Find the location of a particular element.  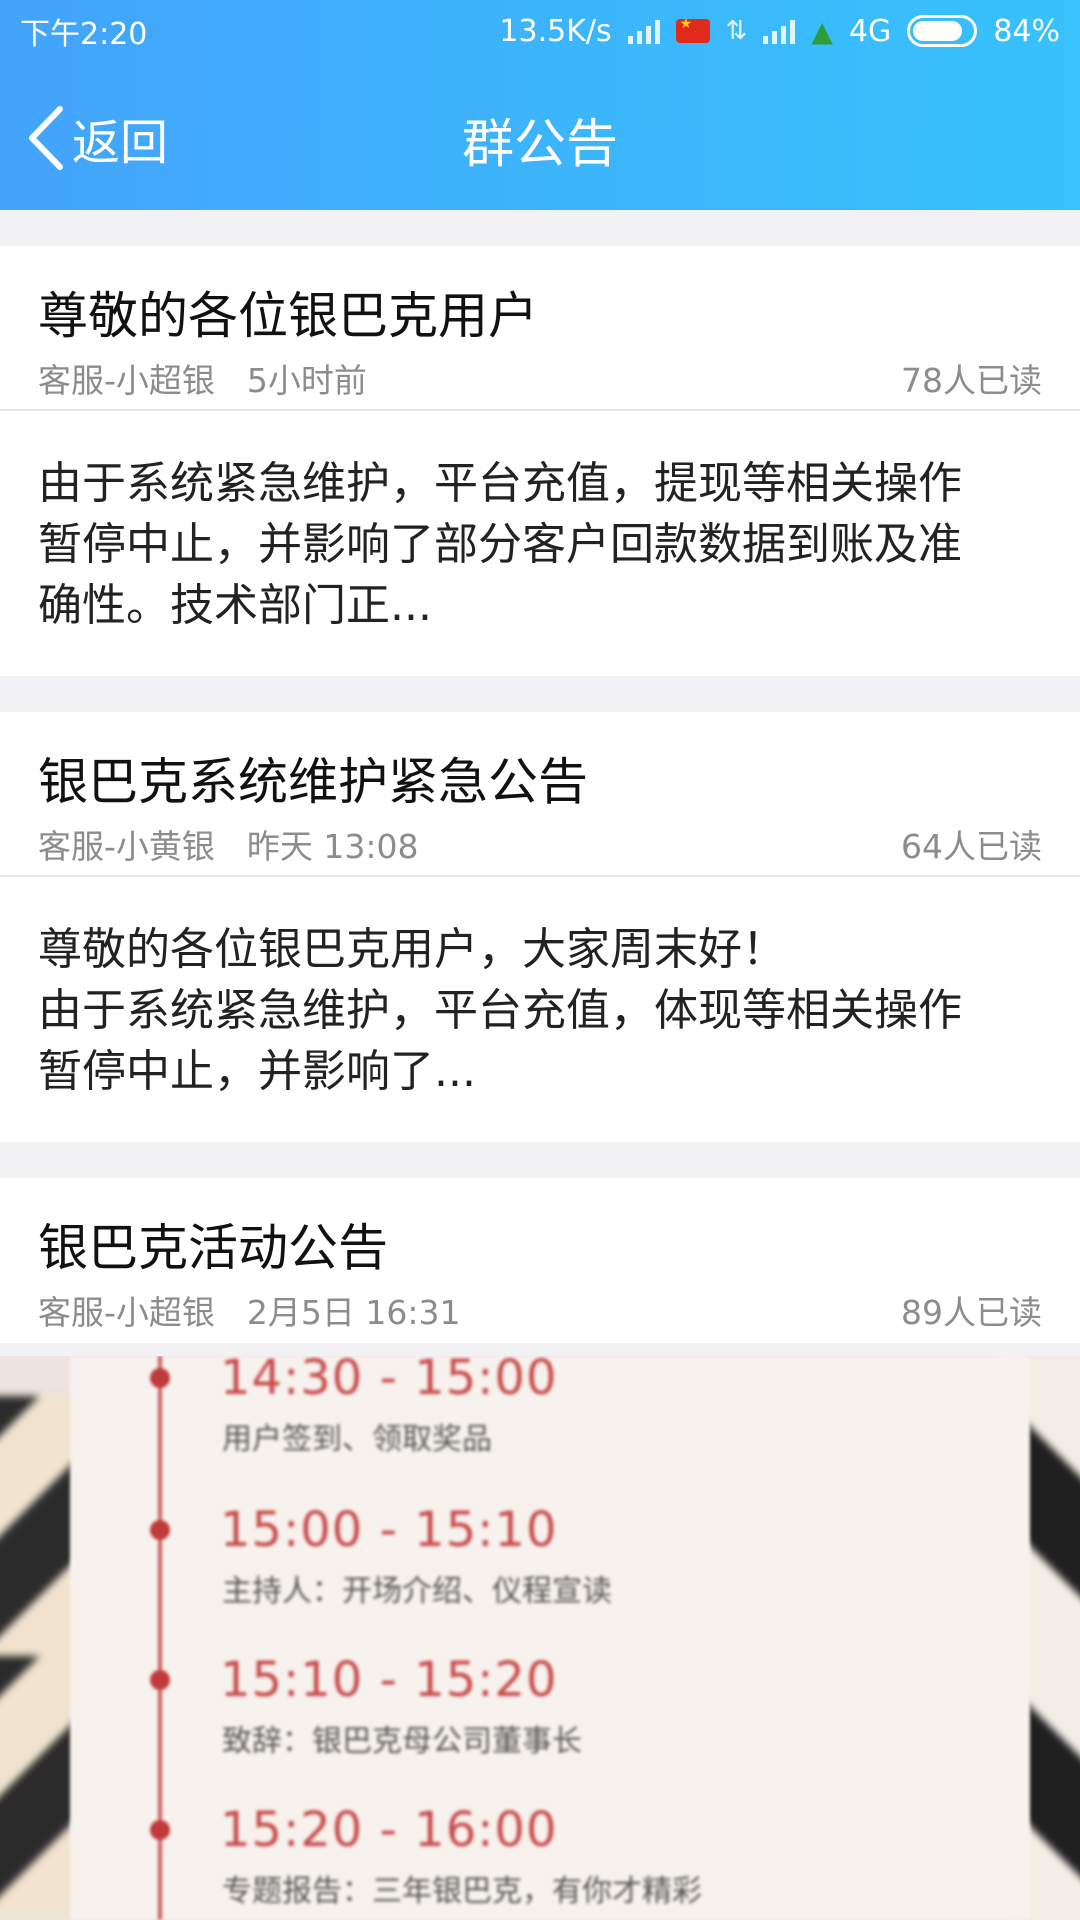

signal-icon is located at coordinates (643, 31).